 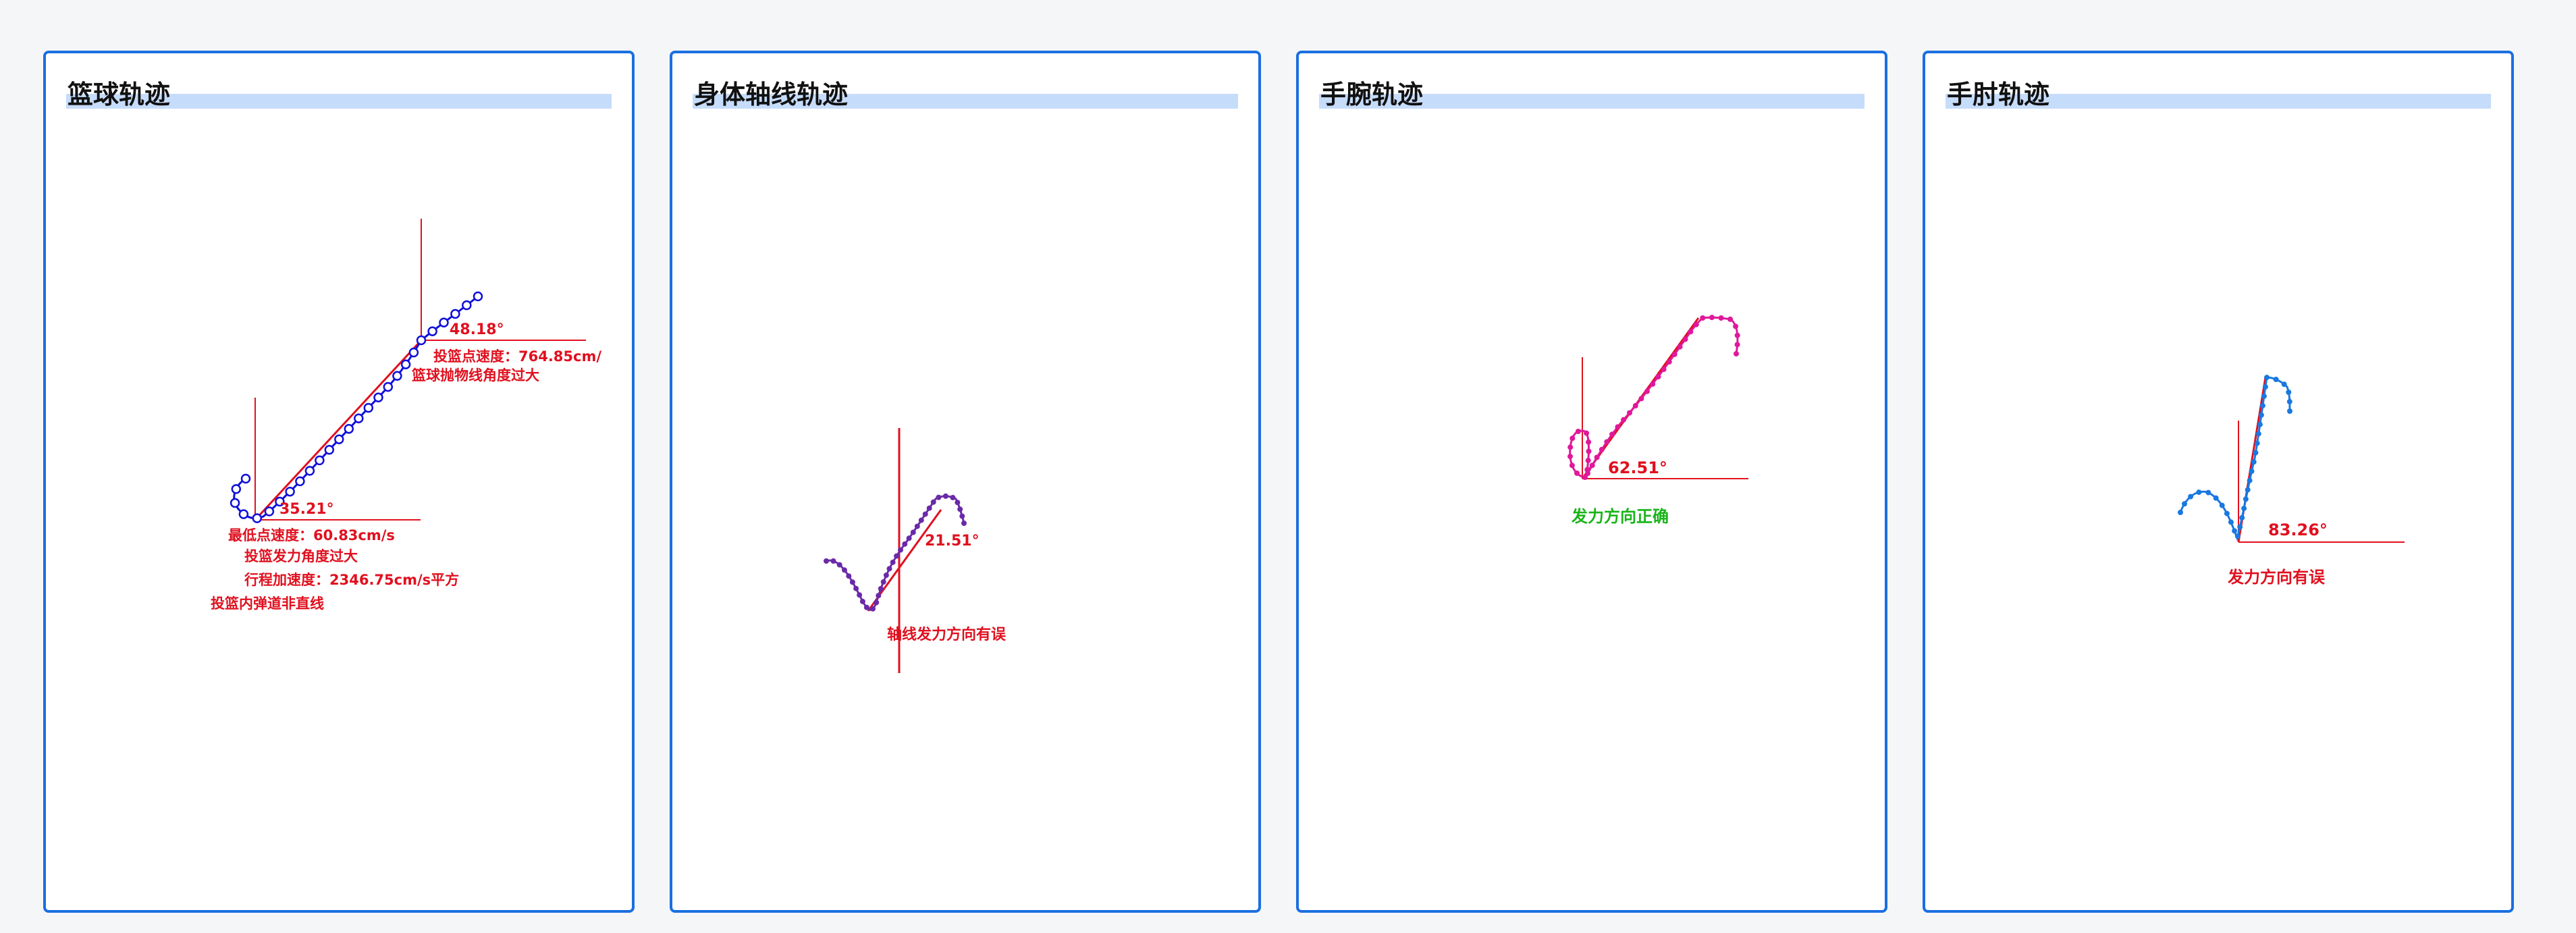 What do you see at coordinates (952, 541) in the screenshot?
I see `axis-angle-label: 21.51°` at bounding box center [952, 541].